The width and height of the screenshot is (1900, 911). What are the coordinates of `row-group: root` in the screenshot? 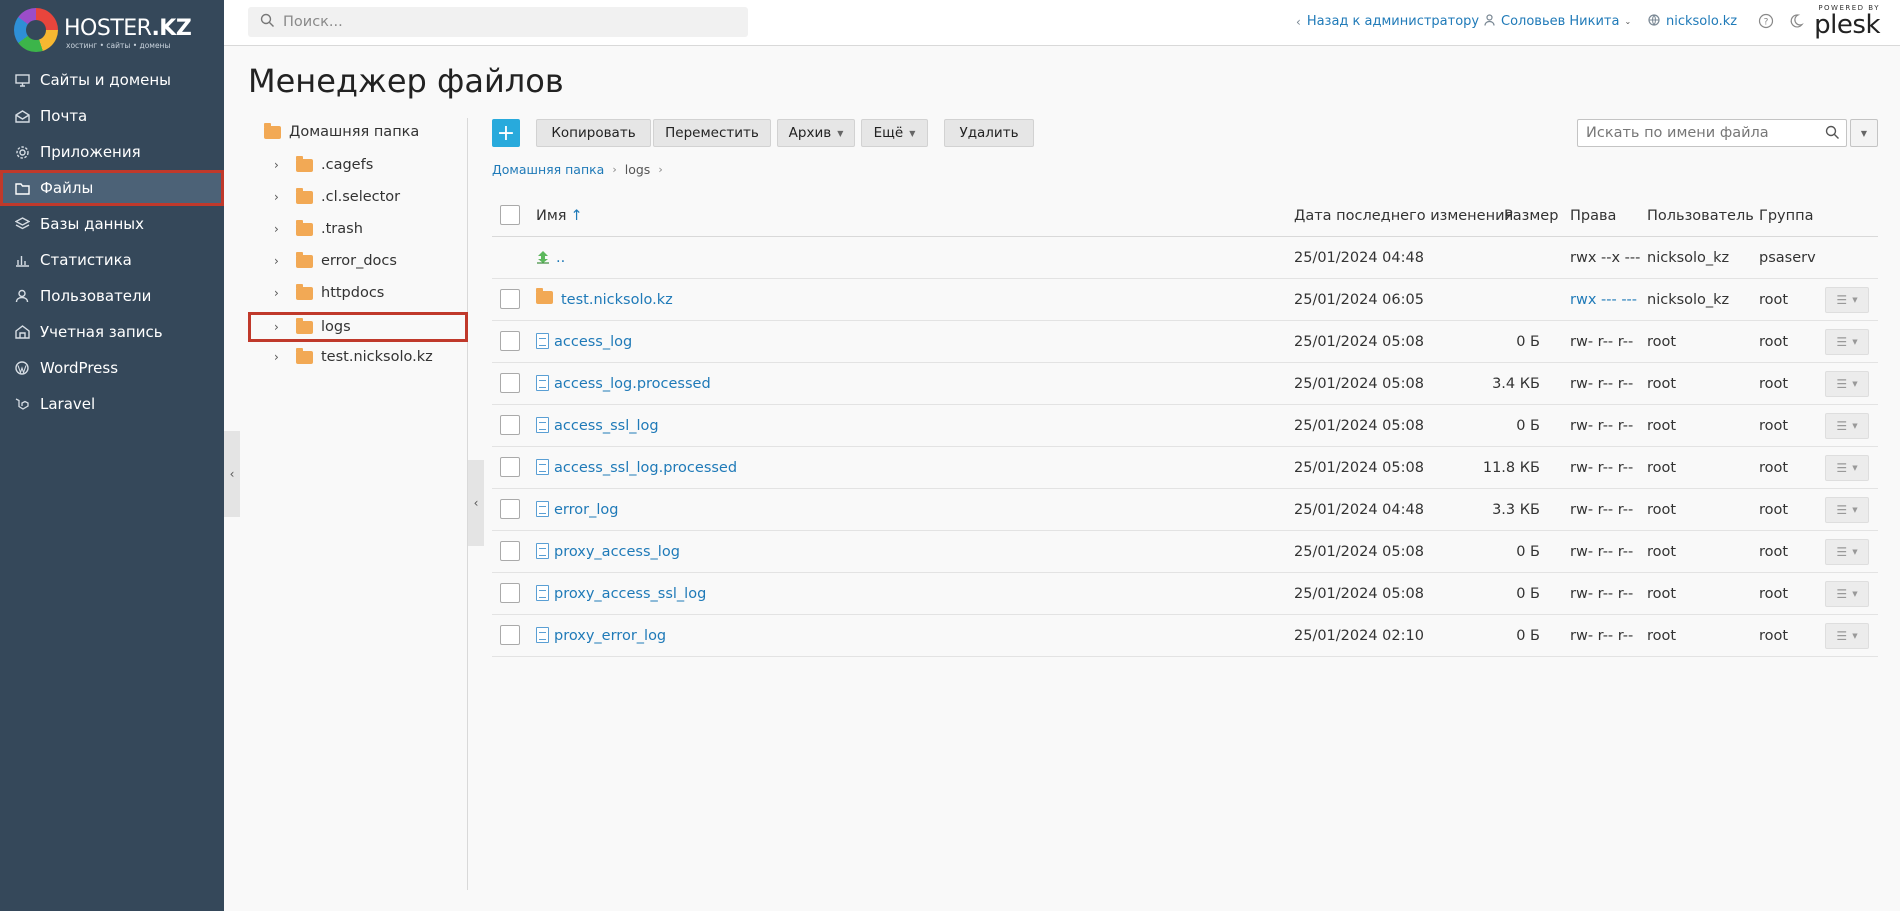 It's located at (1774, 383).